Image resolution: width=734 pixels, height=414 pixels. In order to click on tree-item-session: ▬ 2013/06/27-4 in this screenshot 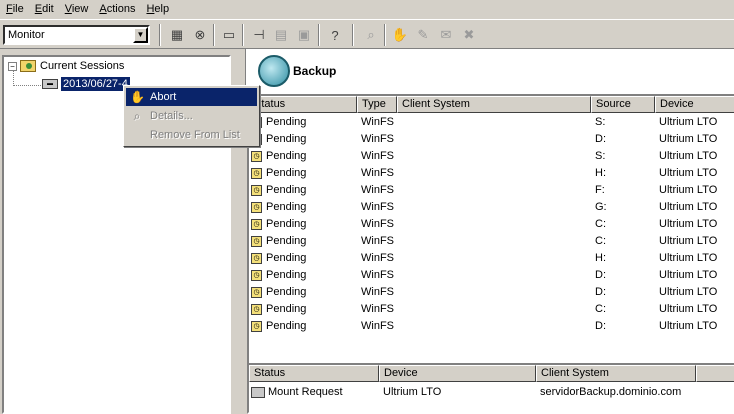, I will do `click(86, 84)`.